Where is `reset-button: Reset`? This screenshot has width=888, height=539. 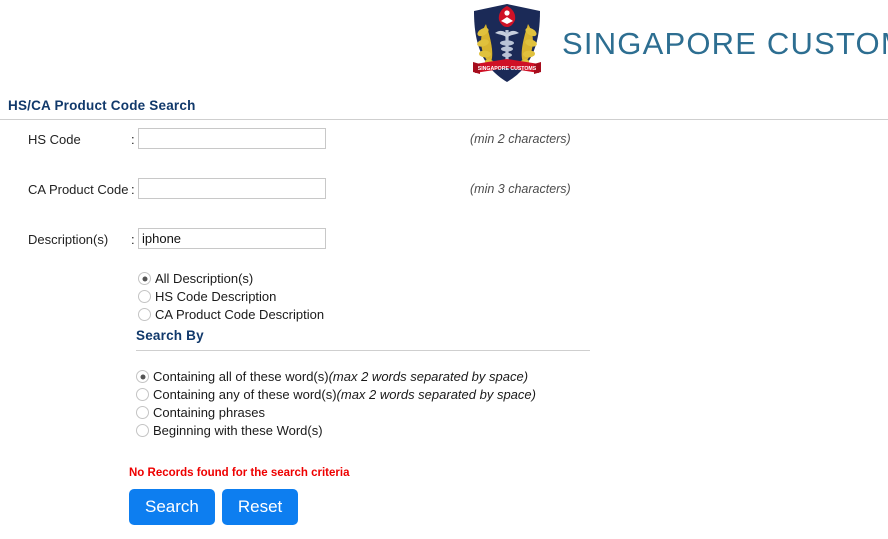
reset-button: Reset is located at coordinates (260, 507).